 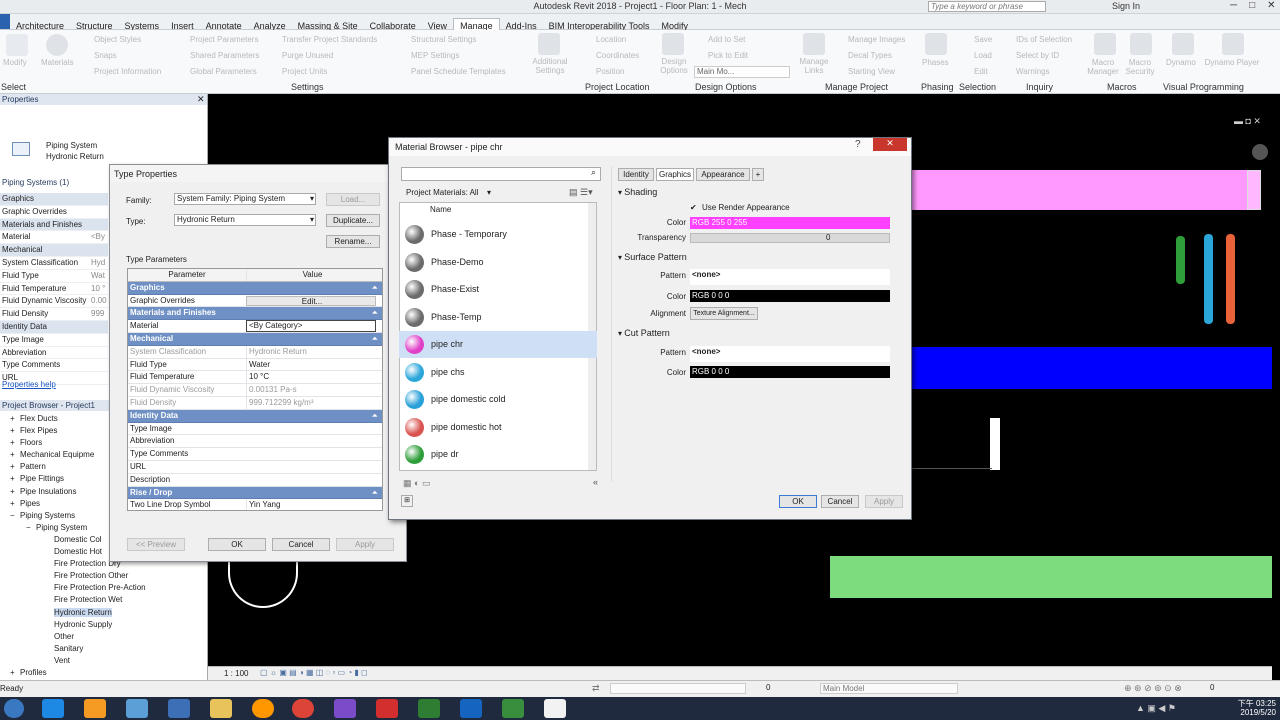 What do you see at coordinates (790, 354) in the screenshot?
I see `cut-pattern-value: <none>` at bounding box center [790, 354].